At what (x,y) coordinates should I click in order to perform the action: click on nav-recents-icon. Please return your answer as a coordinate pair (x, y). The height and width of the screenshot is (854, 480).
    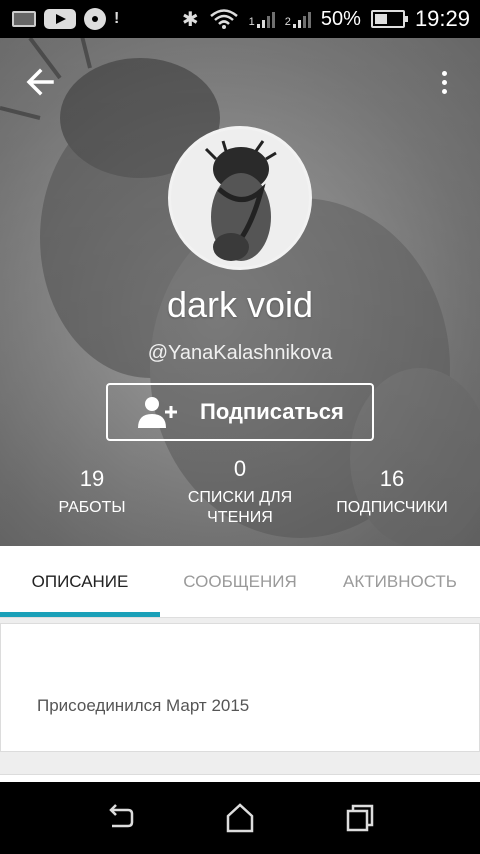
    Looking at the image, I should click on (360, 818).